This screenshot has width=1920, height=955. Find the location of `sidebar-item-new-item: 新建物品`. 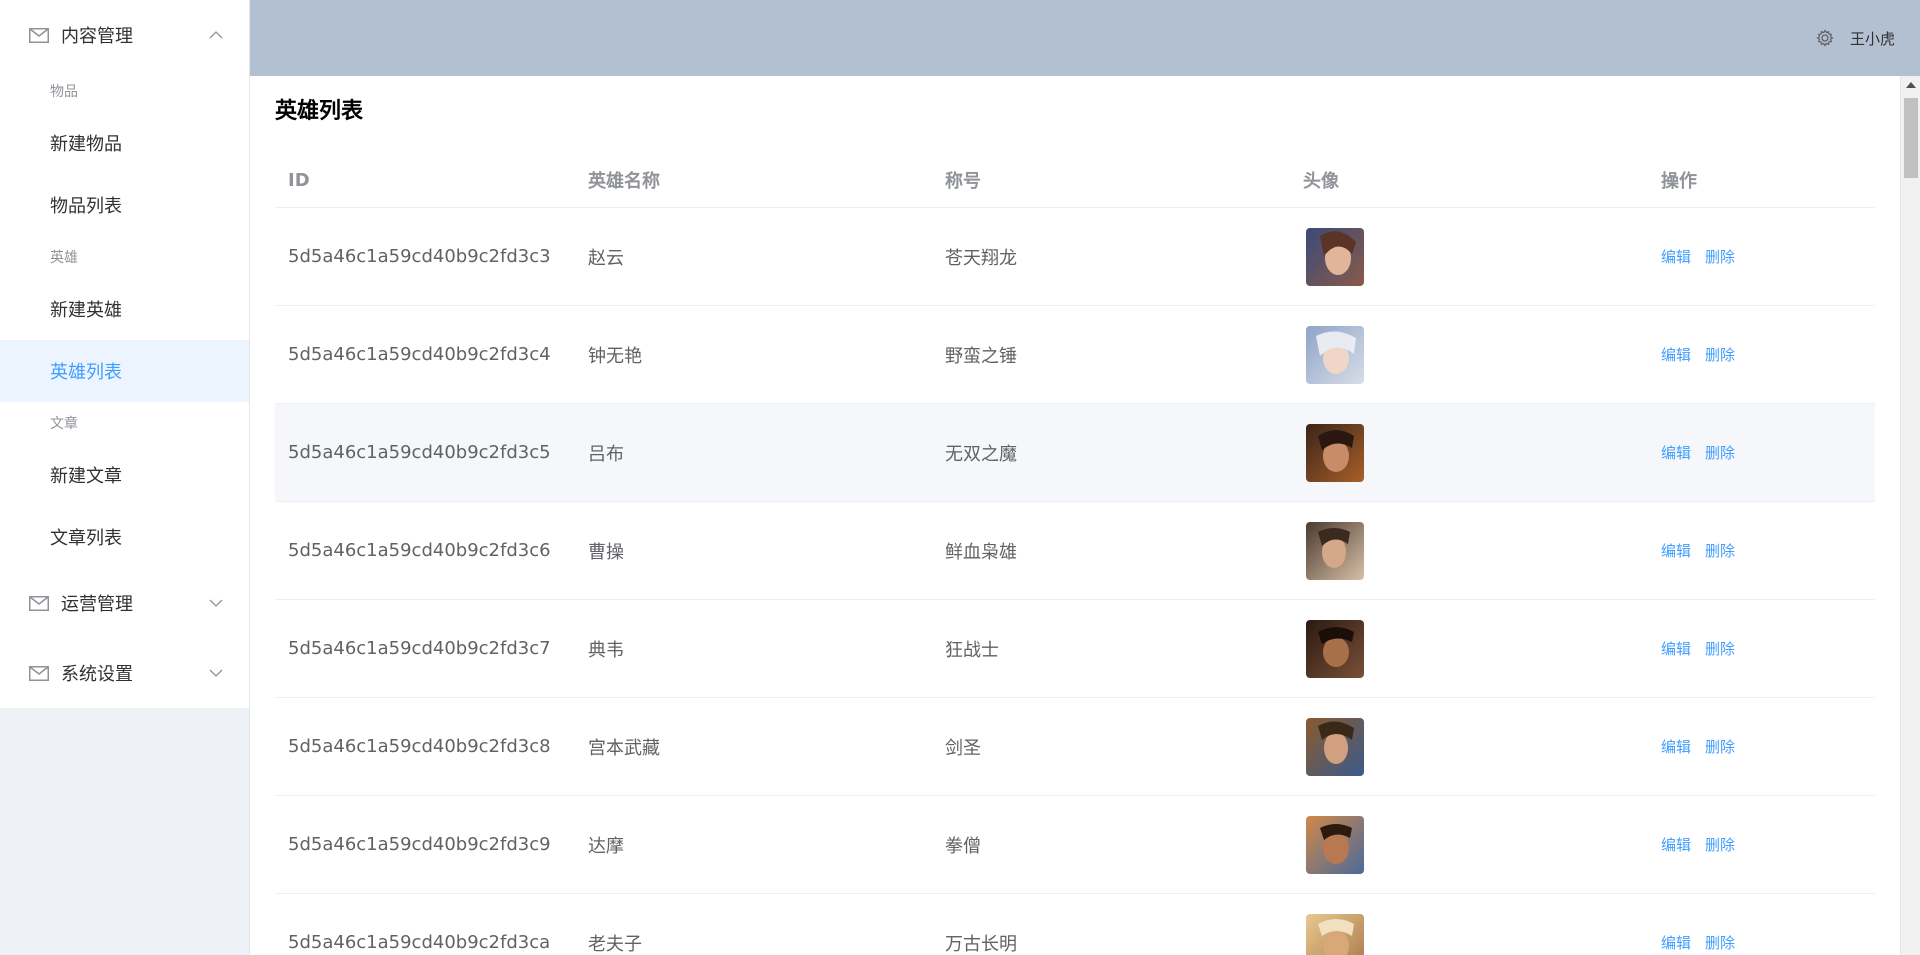

sidebar-item-new-item: 新建物品 is located at coordinates (124, 143).